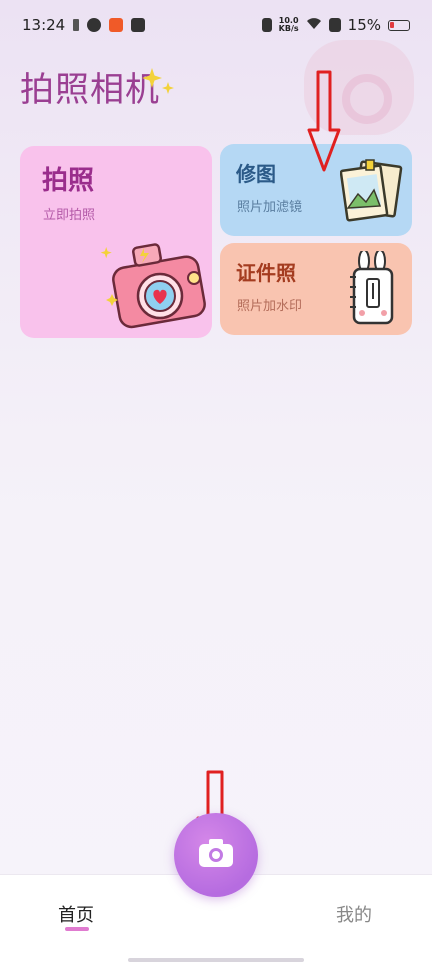 This screenshot has width=432, height=964. Describe the element at coordinates (116, 25) in the screenshot. I see `app-icon-orange` at that location.